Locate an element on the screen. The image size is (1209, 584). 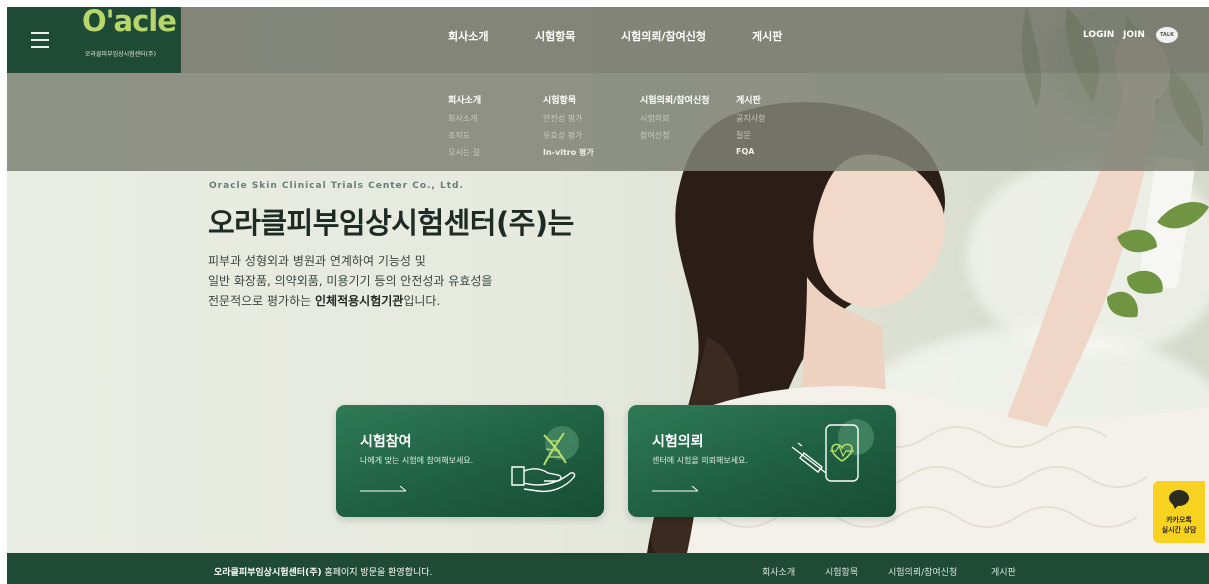
footer-link-board: 게시판 is located at coordinates (1003, 571).